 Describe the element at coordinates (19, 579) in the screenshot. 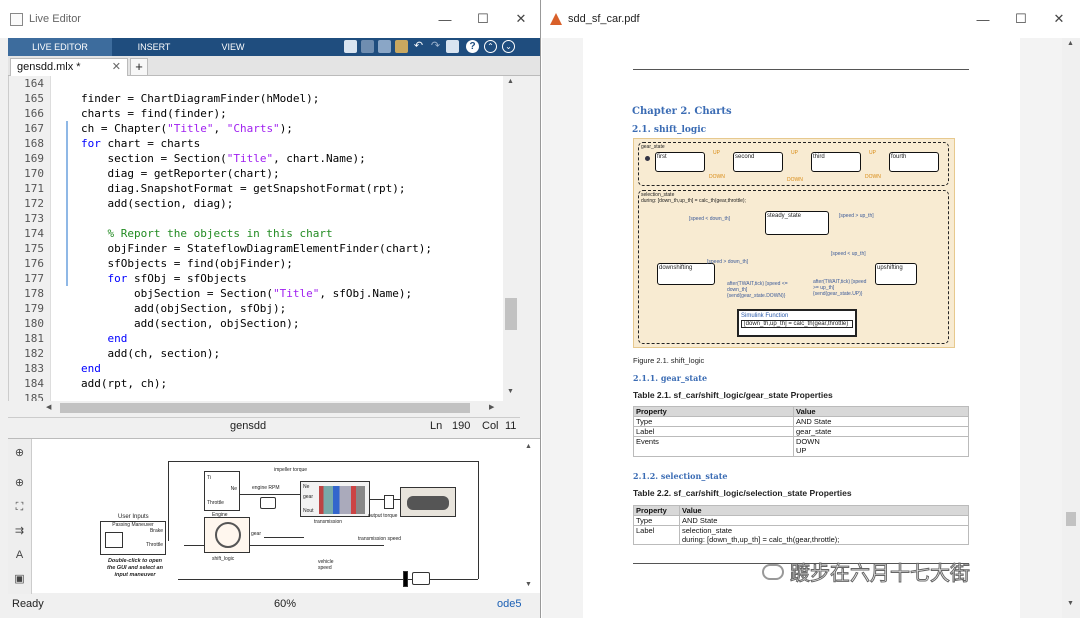

I see `image-icon: ▣` at that location.